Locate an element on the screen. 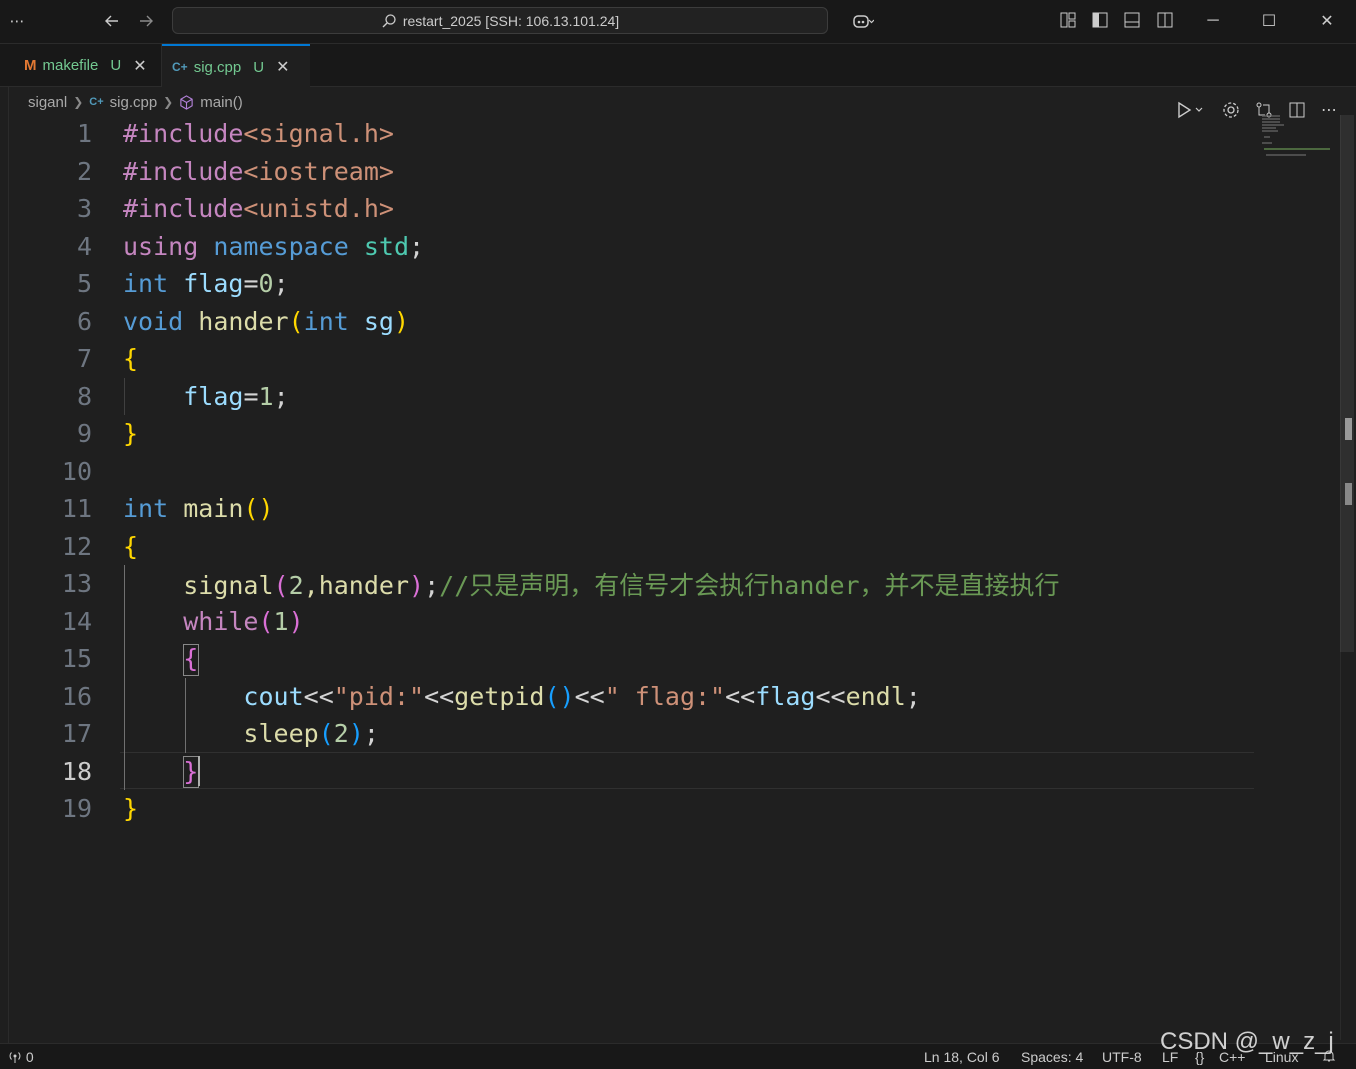 Image resolution: width=1356 pixels, height=1069 pixels. line-number: 16 is located at coordinates (76, 696).